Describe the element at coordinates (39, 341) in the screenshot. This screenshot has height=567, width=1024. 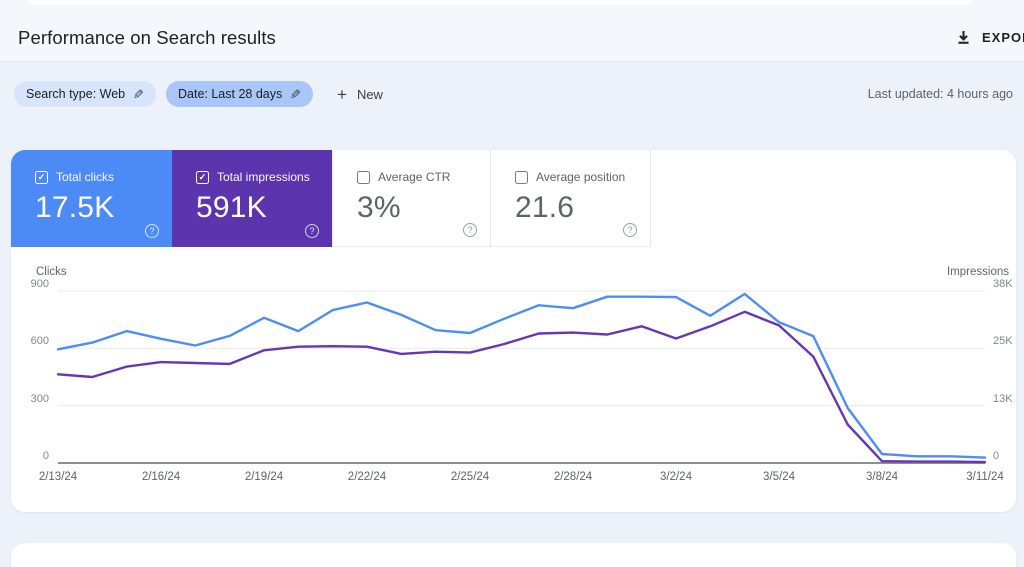
I see `left-axis-tick: 600` at that location.